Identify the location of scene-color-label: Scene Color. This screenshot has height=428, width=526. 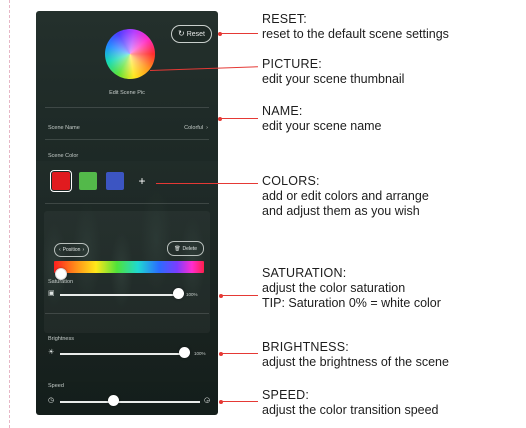
(63, 156).